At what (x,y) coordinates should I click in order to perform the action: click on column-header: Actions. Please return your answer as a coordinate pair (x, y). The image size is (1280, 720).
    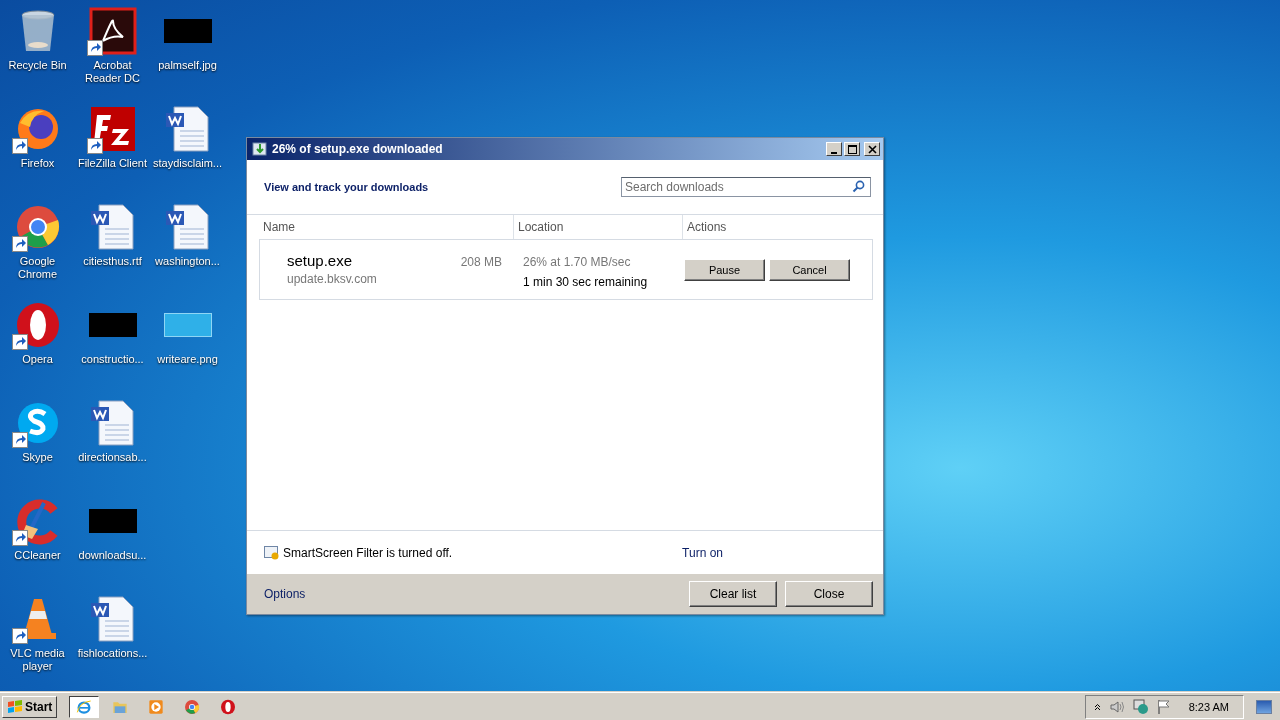
    Looking at the image, I should click on (705, 227).